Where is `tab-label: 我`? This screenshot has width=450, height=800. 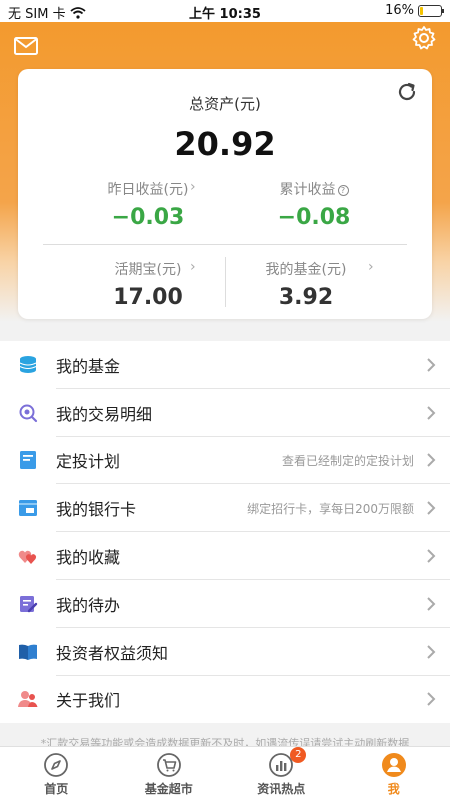
tab-label: 我 is located at coordinates (393, 789).